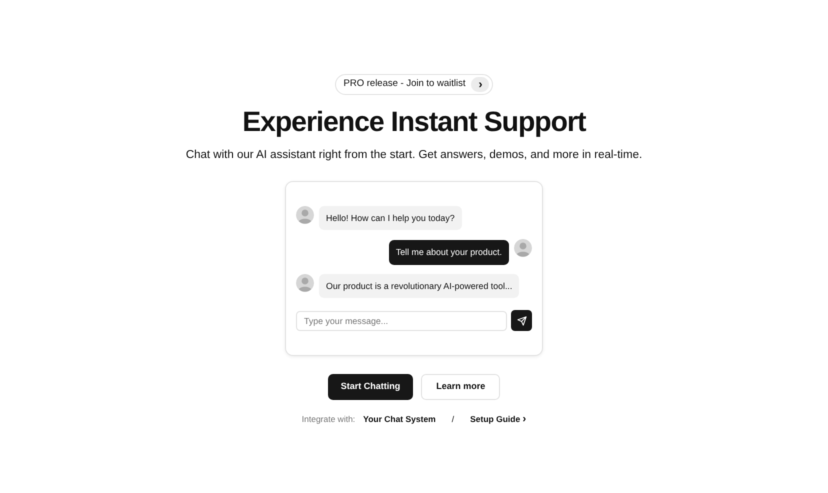  I want to click on send-button, so click(521, 321).